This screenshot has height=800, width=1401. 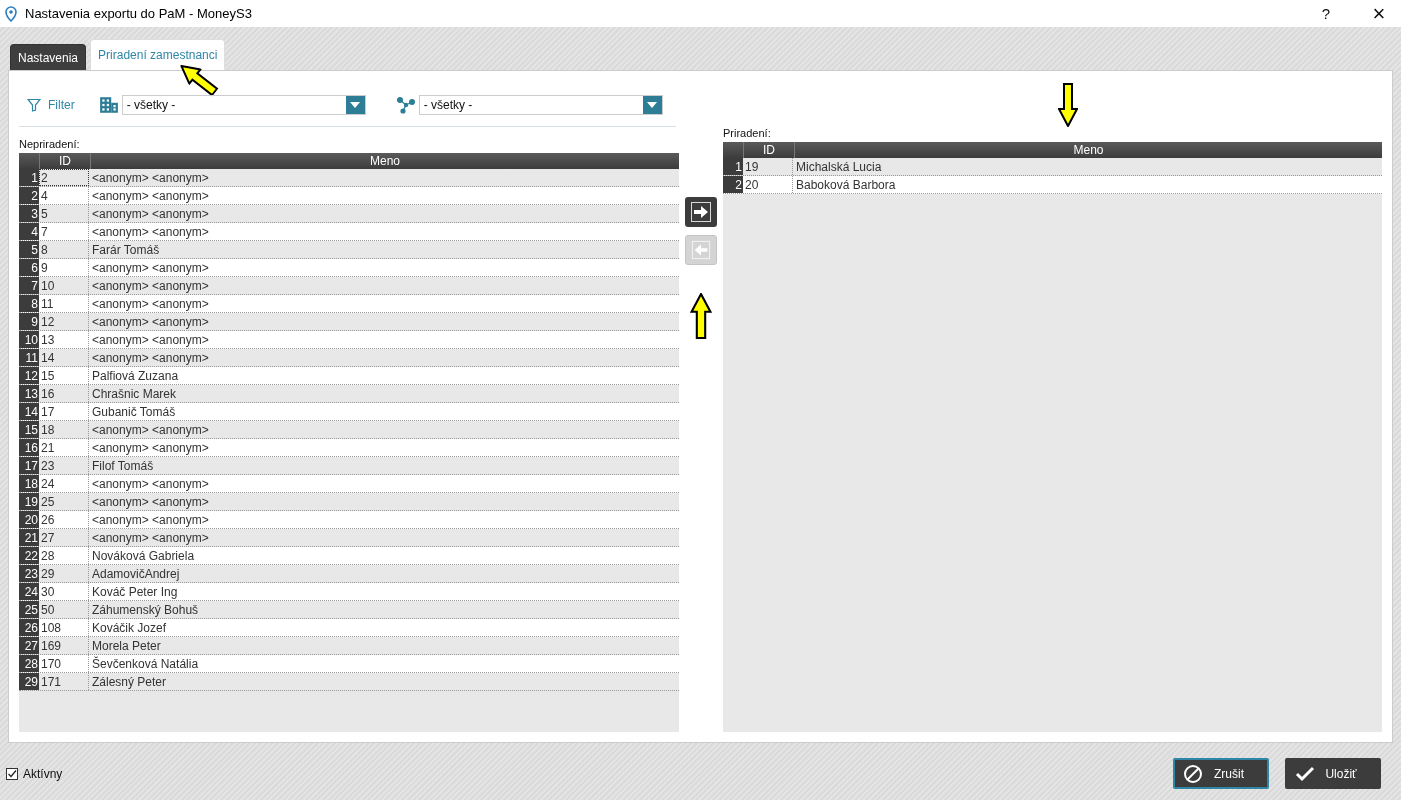 I want to click on cancel-button: Zrušit, so click(x=1221, y=773).